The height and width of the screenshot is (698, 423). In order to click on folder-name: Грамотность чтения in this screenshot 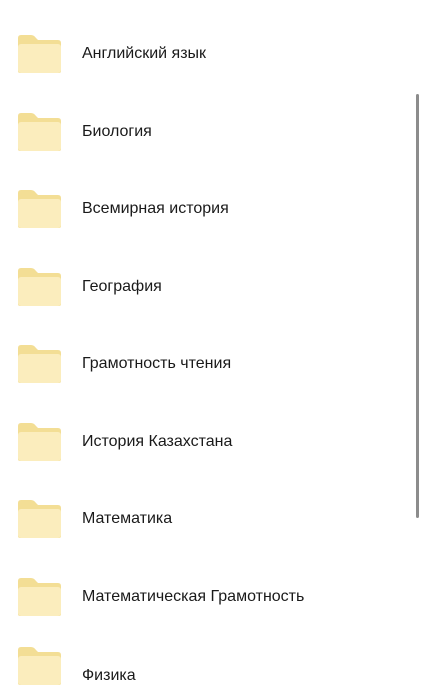, I will do `click(157, 363)`.